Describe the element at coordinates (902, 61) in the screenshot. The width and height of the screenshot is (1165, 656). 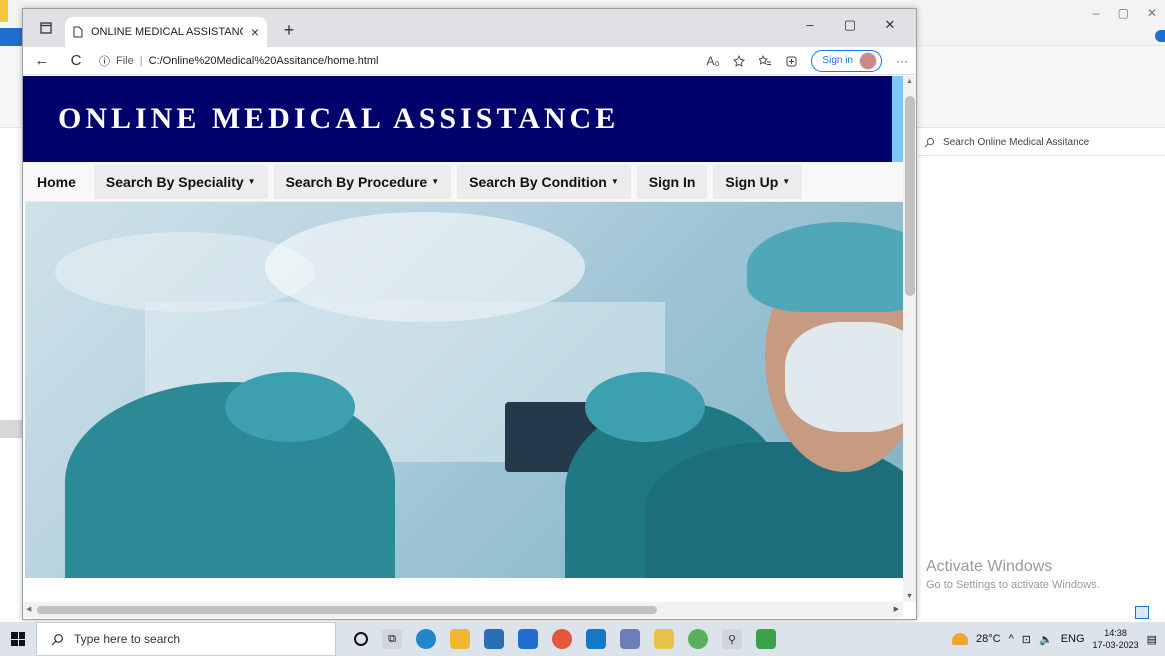
I see `more-menu-button: ···` at that location.